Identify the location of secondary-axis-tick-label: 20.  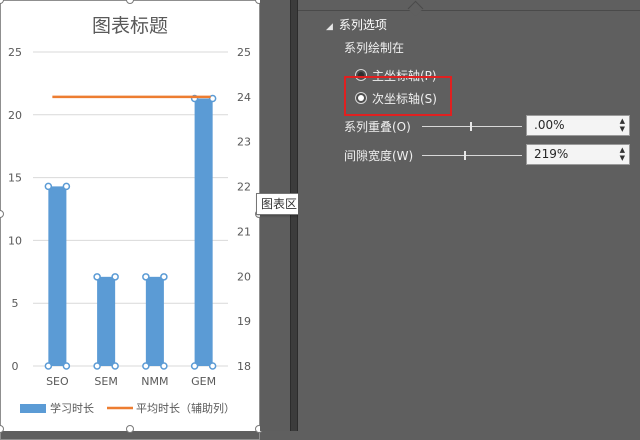
(244, 276).